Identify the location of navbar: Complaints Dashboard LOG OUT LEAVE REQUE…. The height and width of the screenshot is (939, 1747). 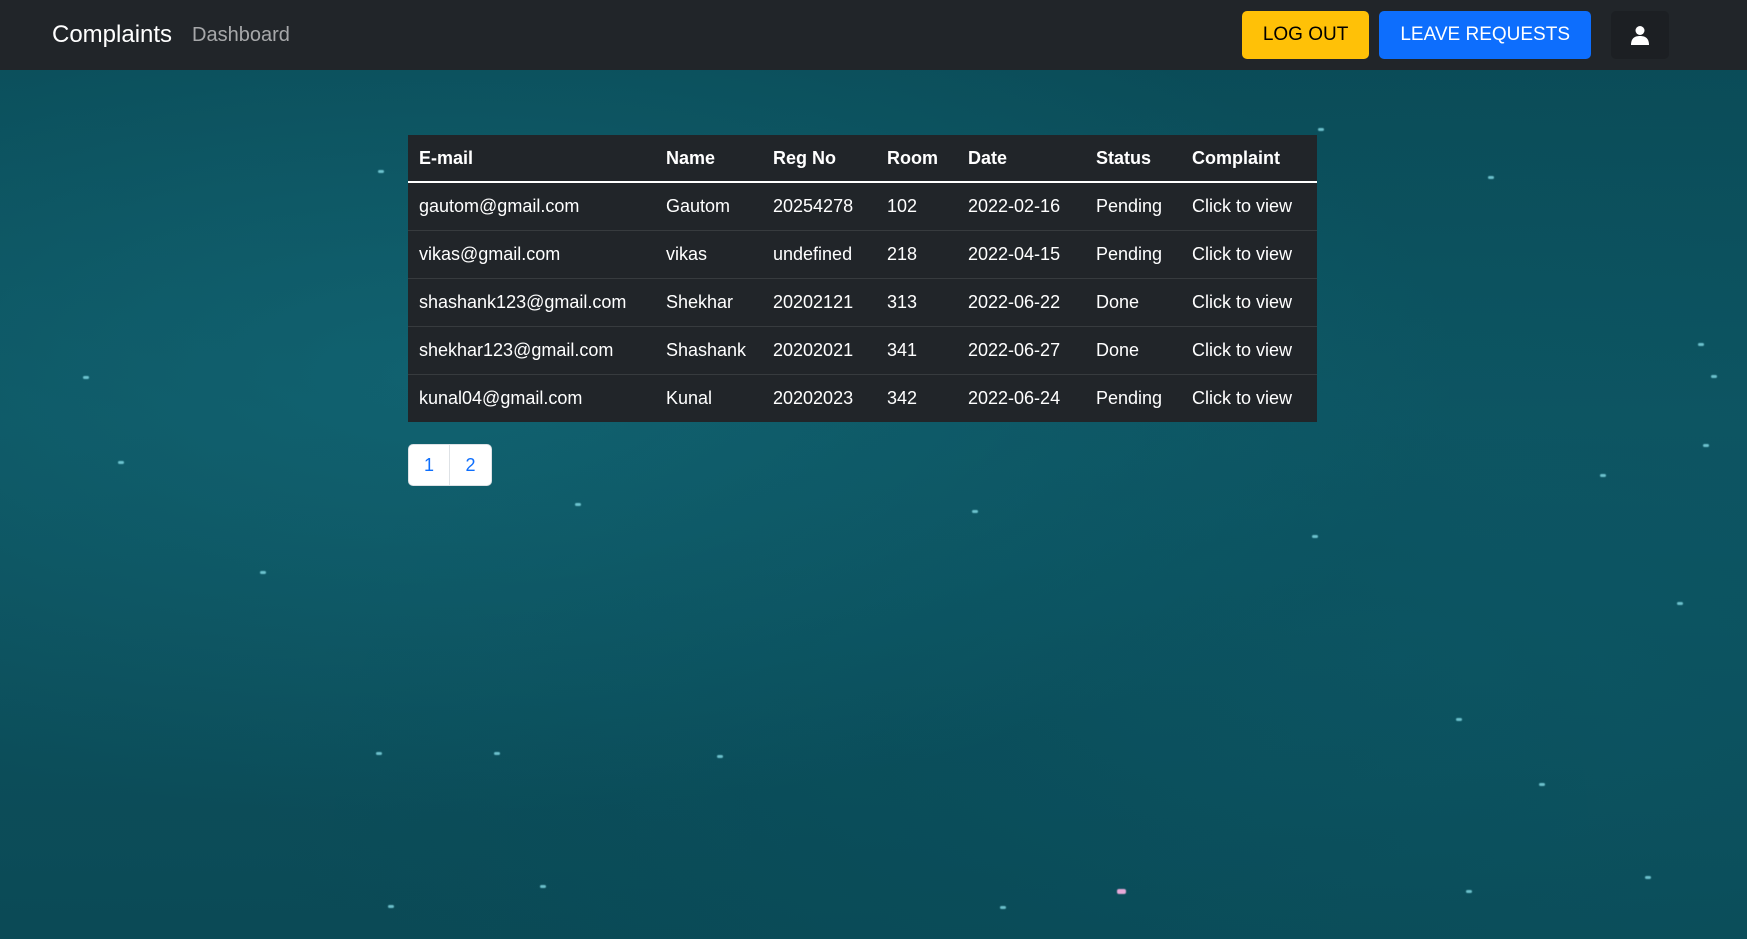
(873, 35).